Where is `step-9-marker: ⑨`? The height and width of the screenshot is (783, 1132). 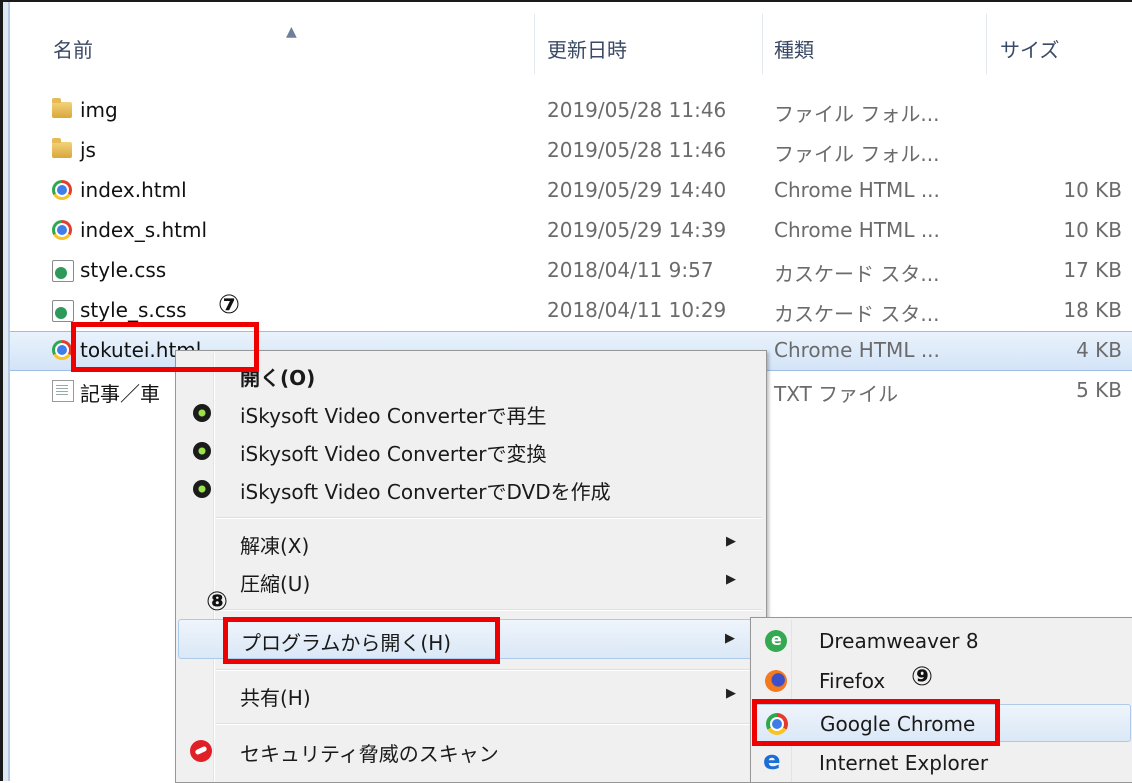 step-9-marker: ⑨ is located at coordinates (922, 677).